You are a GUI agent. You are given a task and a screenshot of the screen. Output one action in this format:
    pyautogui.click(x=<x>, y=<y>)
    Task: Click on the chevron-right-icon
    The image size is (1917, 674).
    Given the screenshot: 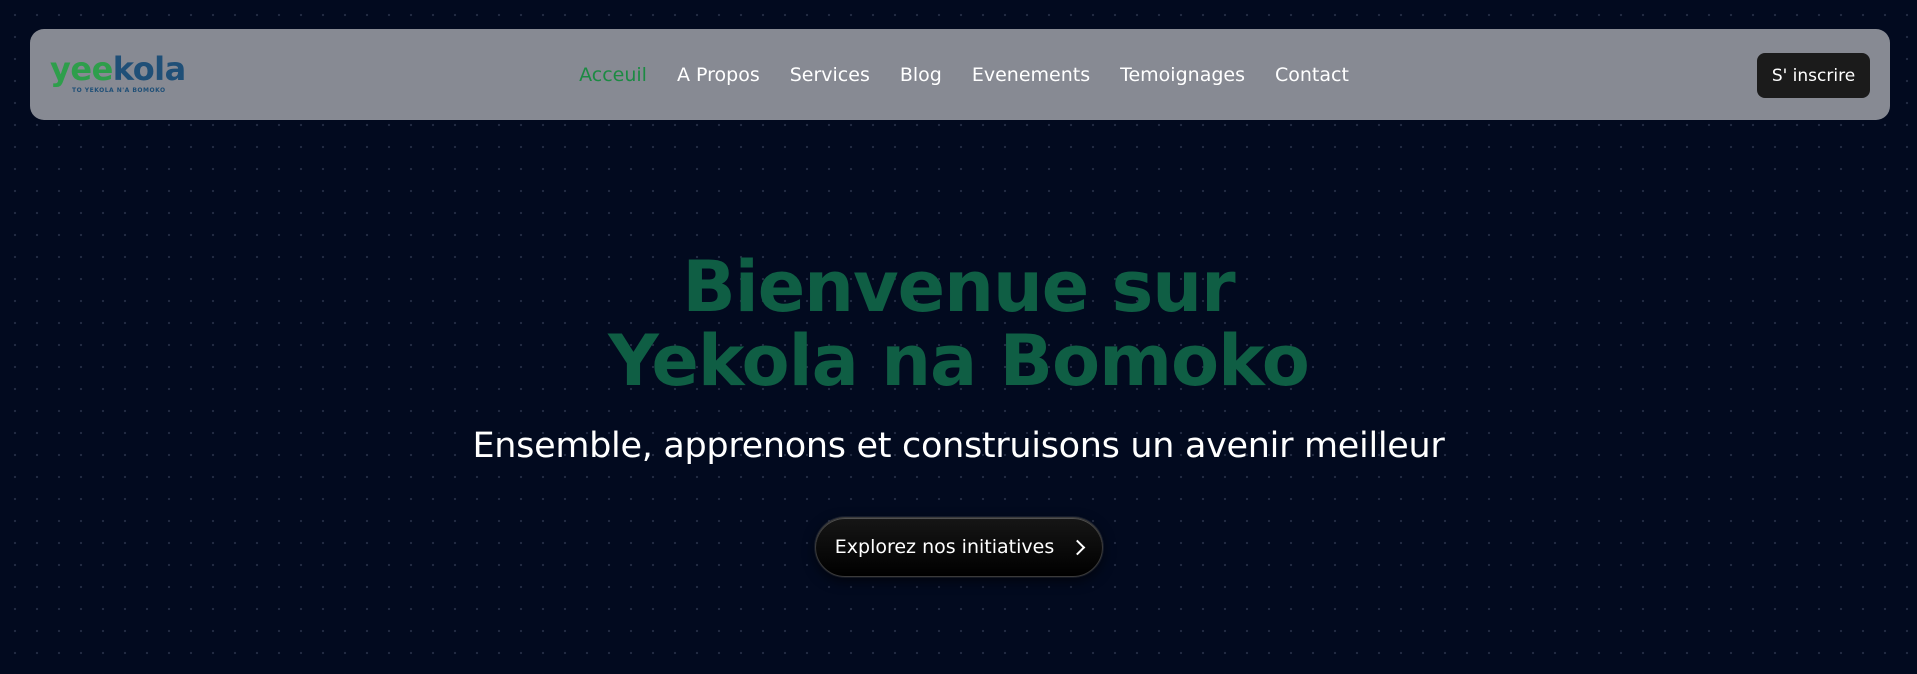 What is the action you would take?
    pyautogui.click(x=1077, y=547)
    